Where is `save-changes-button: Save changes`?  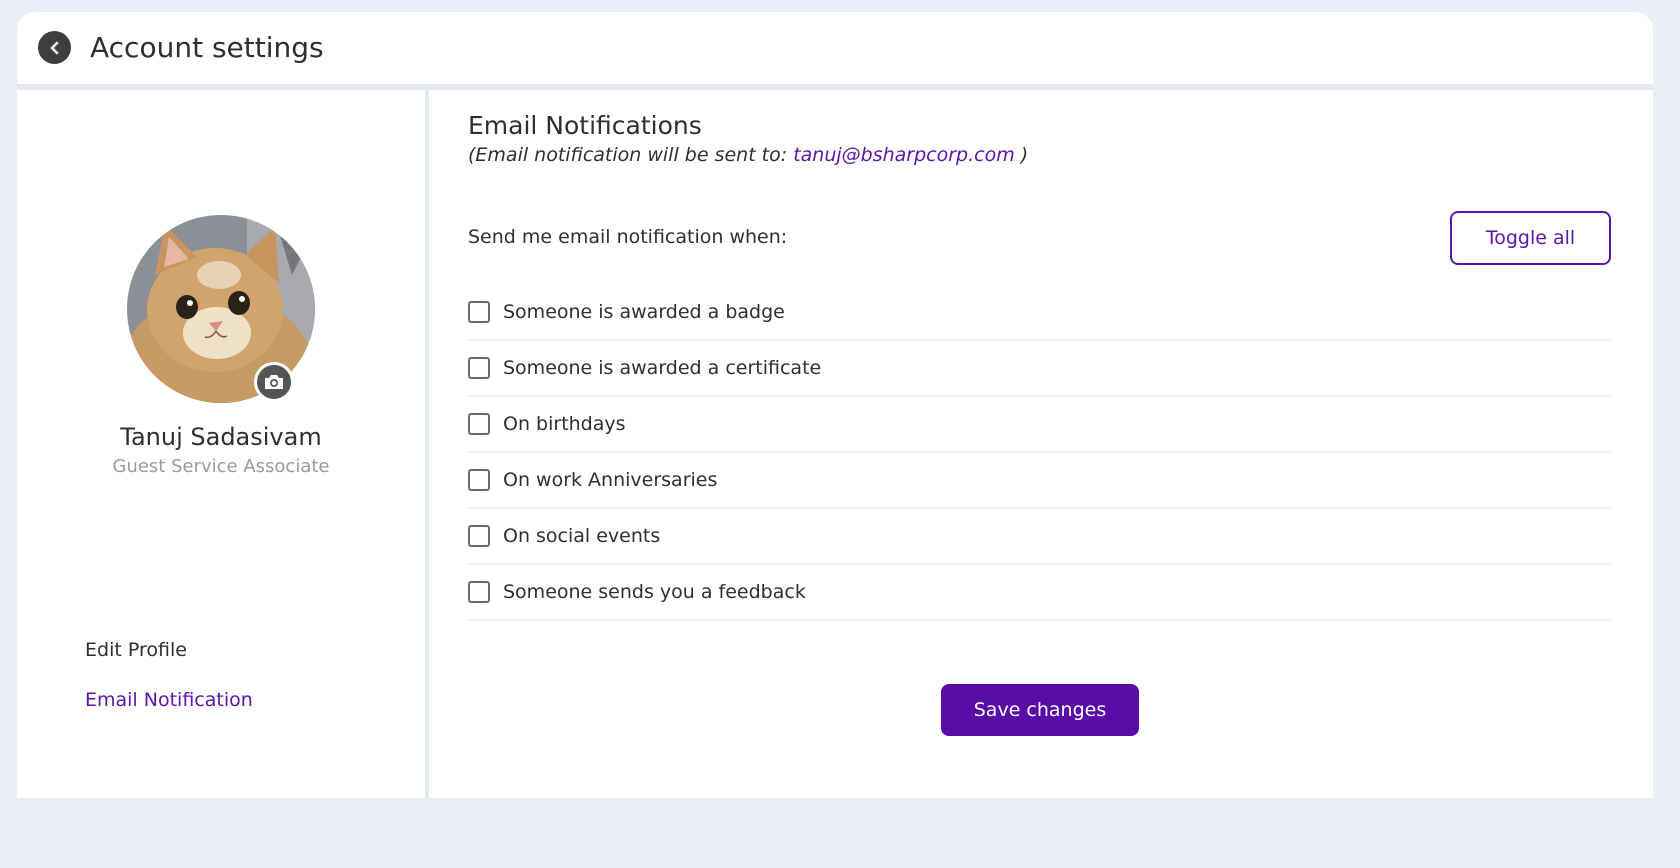
save-changes-button: Save changes is located at coordinates (1040, 710).